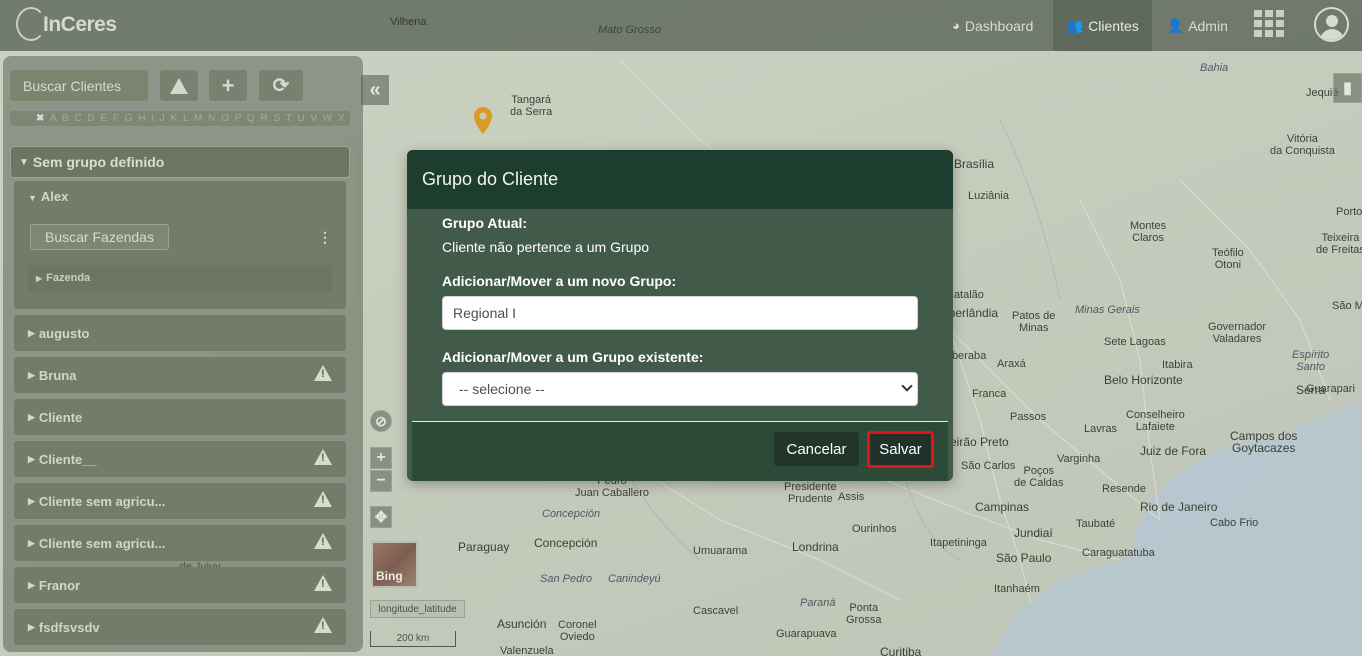 This screenshot has height=656, width=1362. What do you see at coordinates (490, 179) in the screenshot?
I see `modal-title: Grupo do Cliente` at bounding box center [490, 179].